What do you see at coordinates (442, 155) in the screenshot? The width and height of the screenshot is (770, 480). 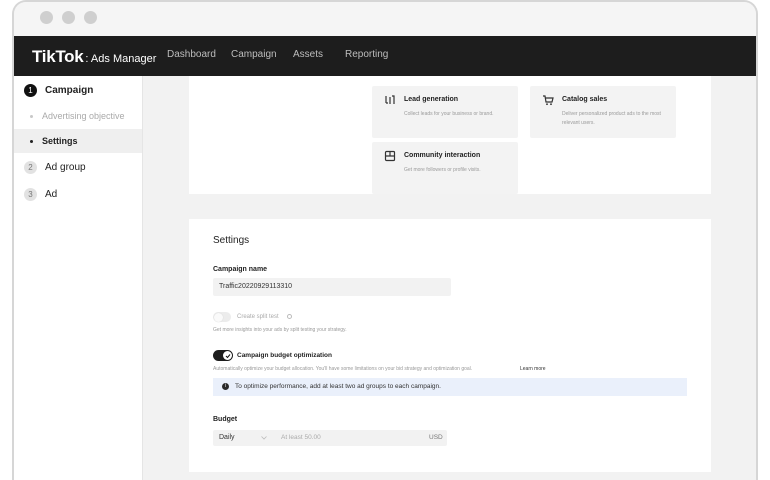 I see `objective-title: Community interaction` at bounding box center [442, 155].